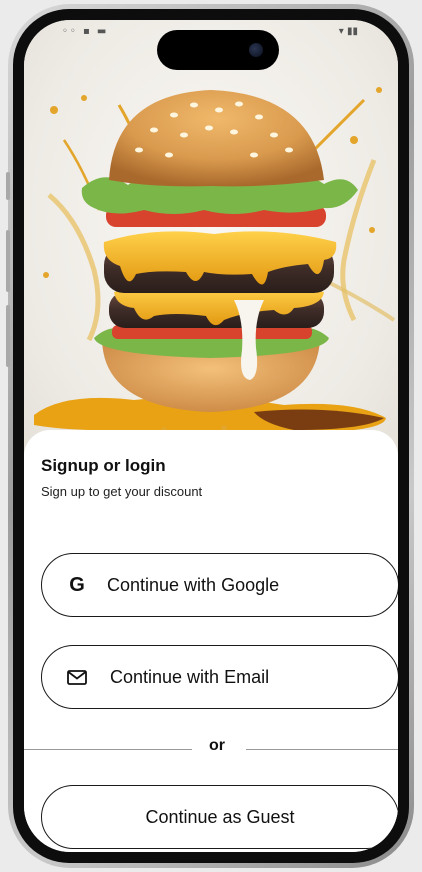  Describe the element at coordinates (8, 336) in the screenshot. I see `phone-volume-down-button` at that location.